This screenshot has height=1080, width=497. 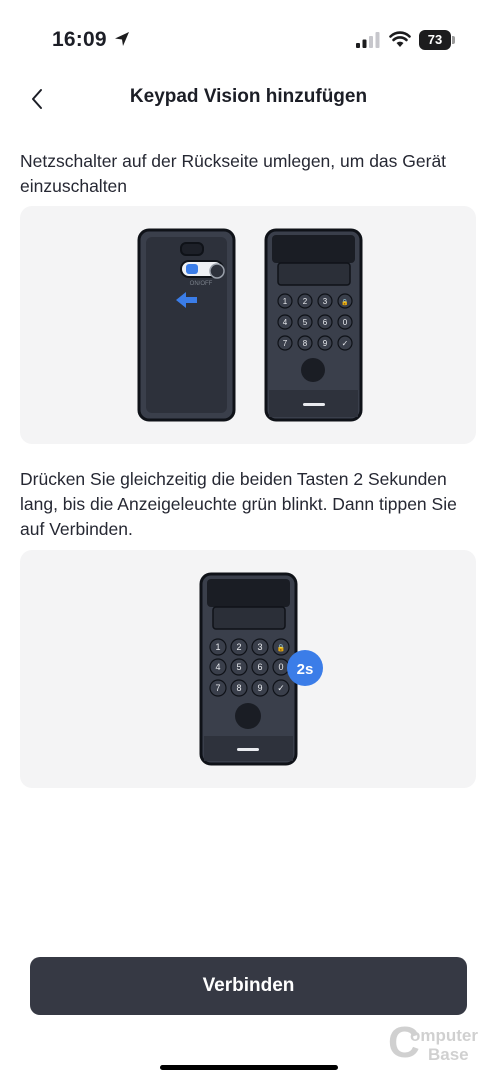 I want to click on keypad-front-key-8: 8, so click(x=305, y=343).